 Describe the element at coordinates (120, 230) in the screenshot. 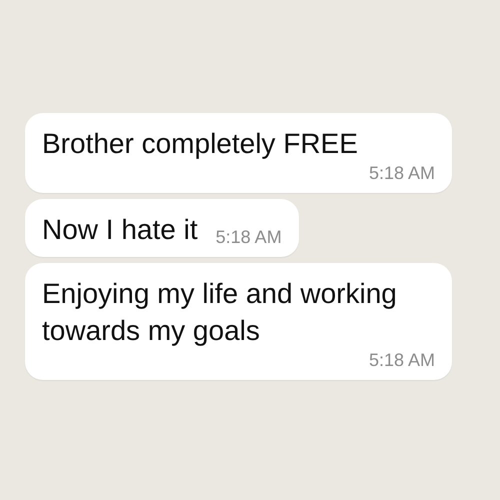

I see `message-text: Now I hate it` at that location.